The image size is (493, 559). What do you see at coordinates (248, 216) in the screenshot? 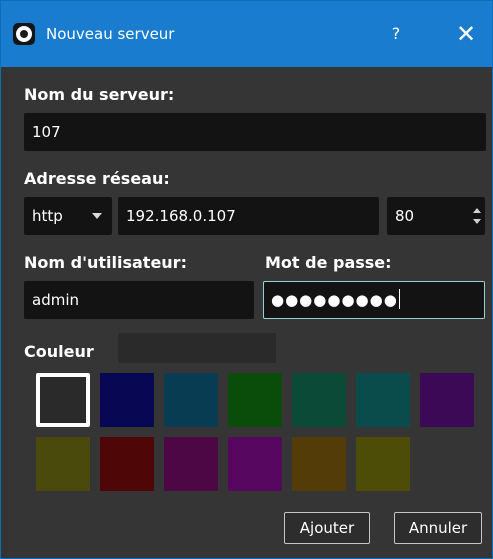
I see `host-input: 192.168.0.107` at bounding box center [248, 216].